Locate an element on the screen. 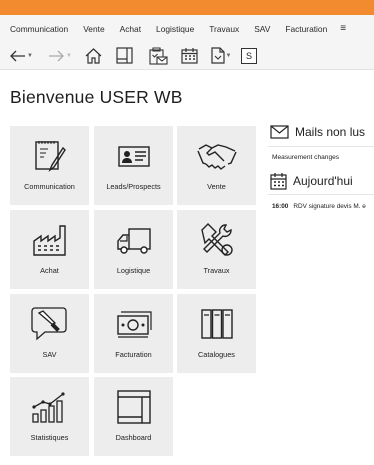 This screenshot has height=465, width=374. back-button: ▼ is located at coordinates (21, 55).